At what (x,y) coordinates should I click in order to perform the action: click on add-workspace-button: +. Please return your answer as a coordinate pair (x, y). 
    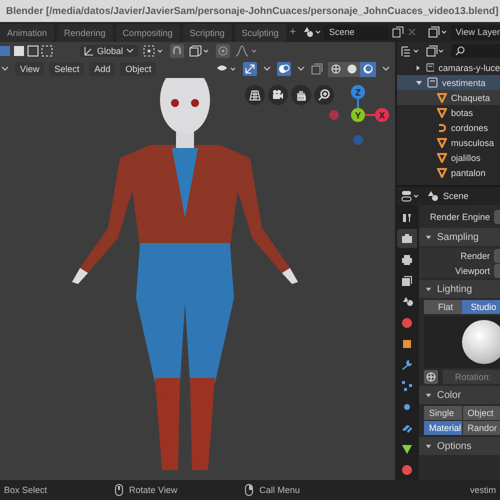
    Looking at the image, I should click on (292, 32).